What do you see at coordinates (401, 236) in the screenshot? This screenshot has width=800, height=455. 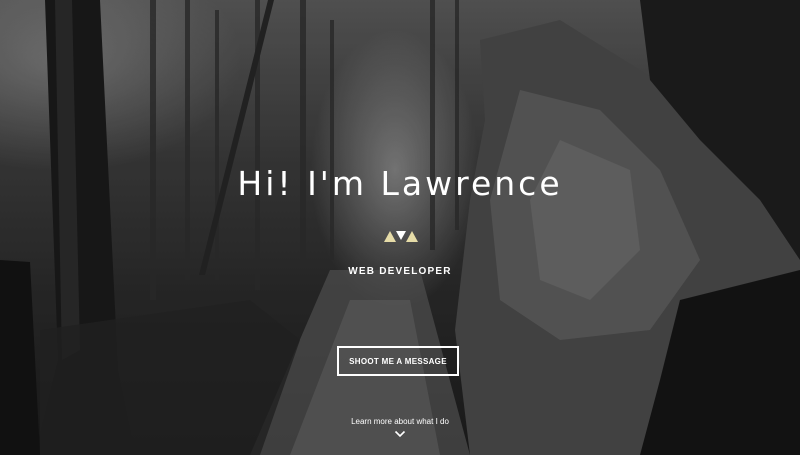 I see `triangles-logo-icon` at bounding box center [401, 236].